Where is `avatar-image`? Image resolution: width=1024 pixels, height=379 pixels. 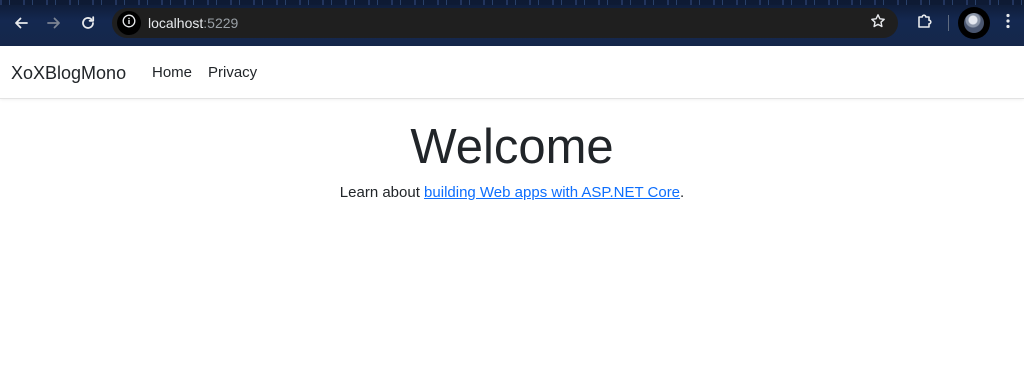 avatar-image is located at coordinates (974, 23).